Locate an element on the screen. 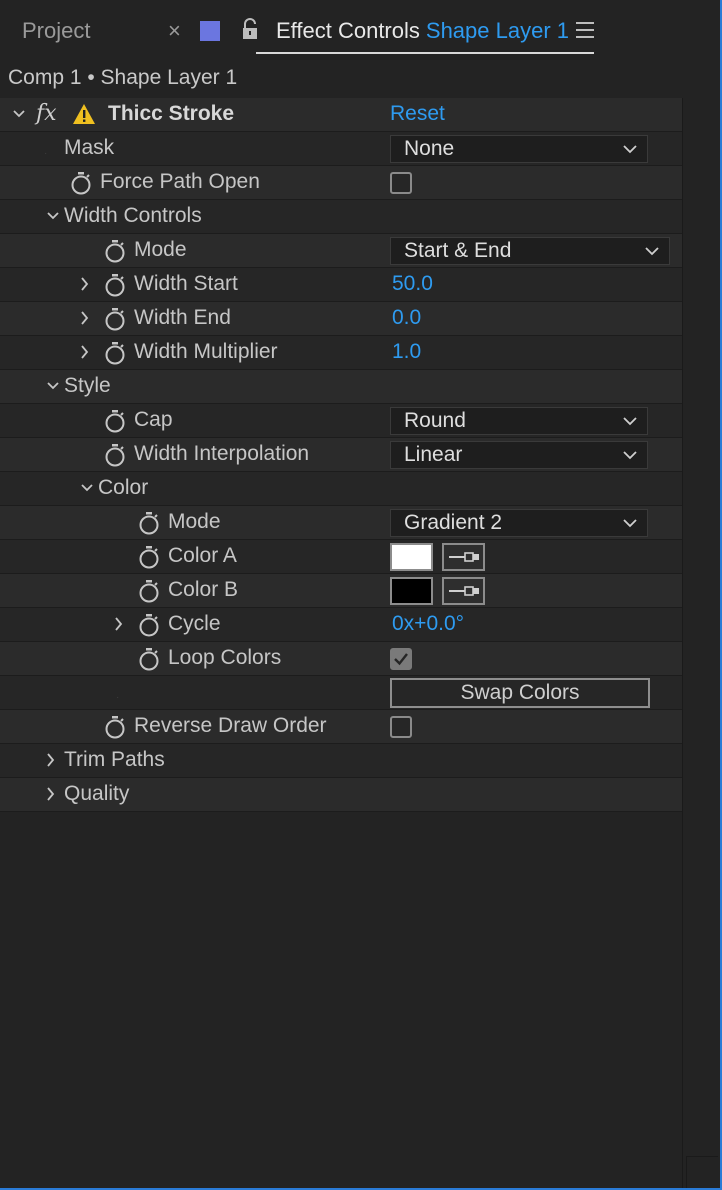 The width and height of the screenshot is (722, 1190). property-row-width-multiplier: Width Multiplier 1.0 is located at coordinates (341, 353).